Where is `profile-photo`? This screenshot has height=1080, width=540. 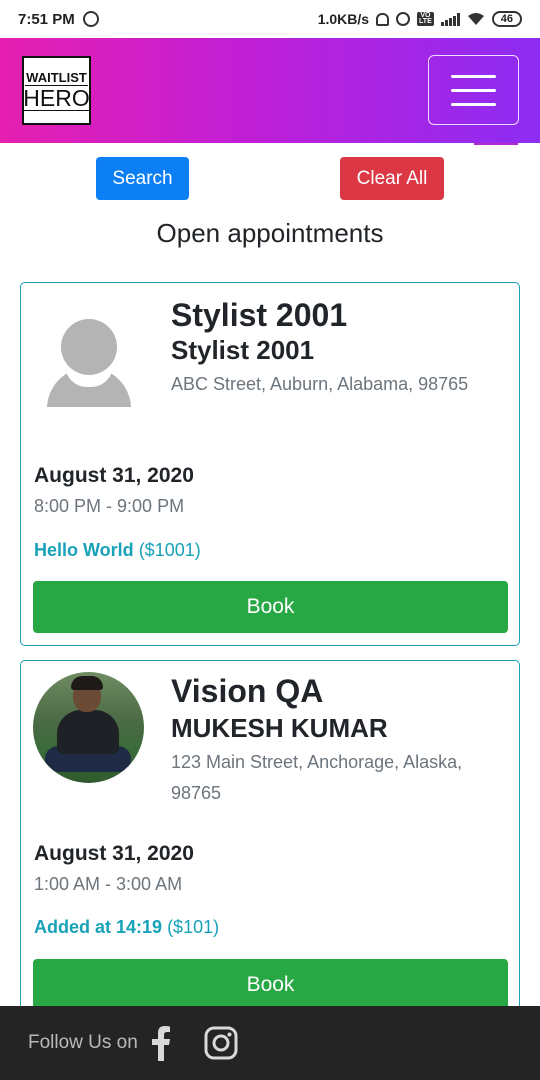 profile-photo is located at coordinates (88, 727).